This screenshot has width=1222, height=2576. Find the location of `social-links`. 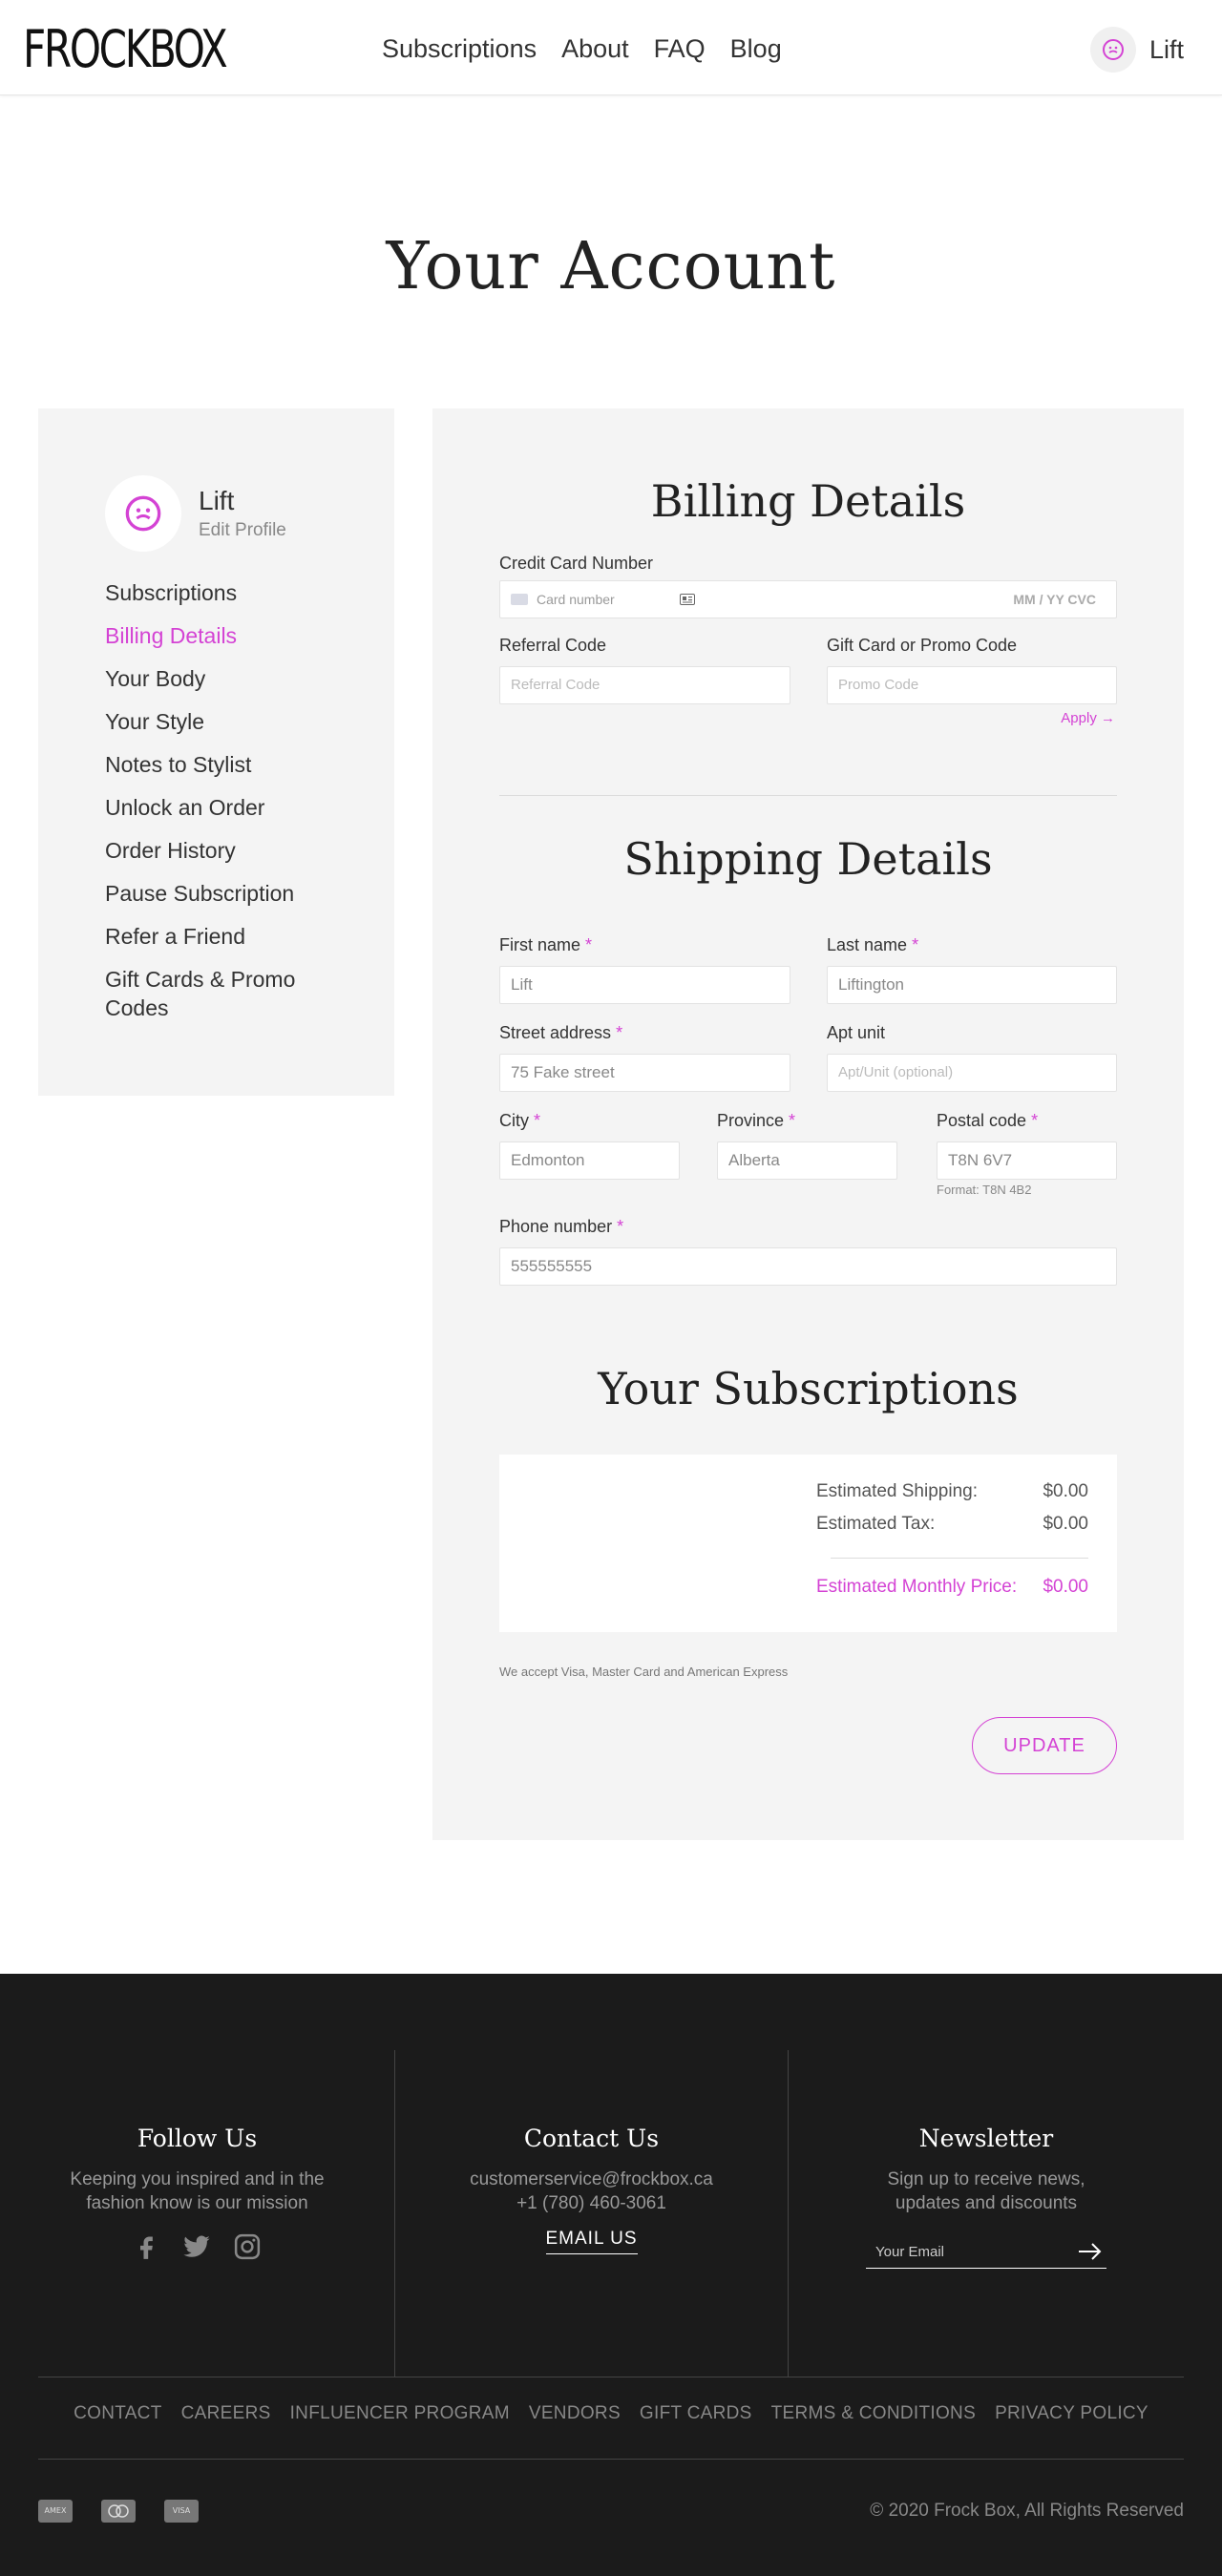

social-links is located at coordinates (197, 2246).